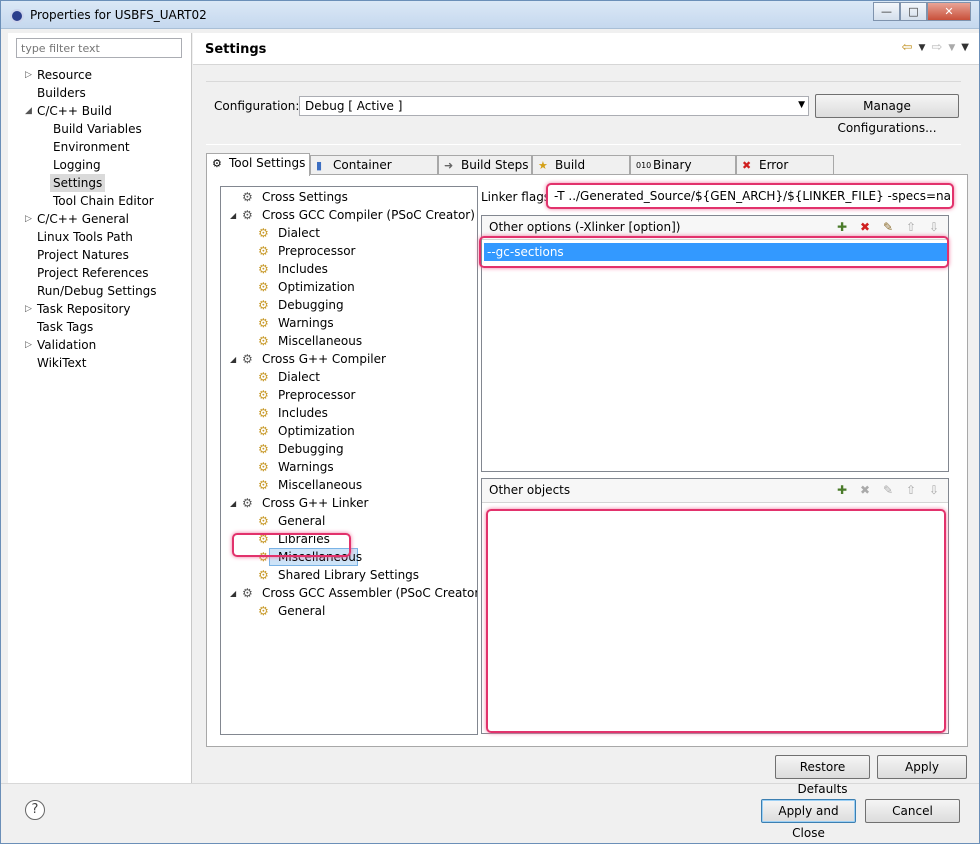 The width and height of the screenshot is (980, 844). Describe the element at coordinates (370, 593) in the screenshot. I see `tree-item-label: Cross GCC Assembler (PSoC Creator)` at that location.